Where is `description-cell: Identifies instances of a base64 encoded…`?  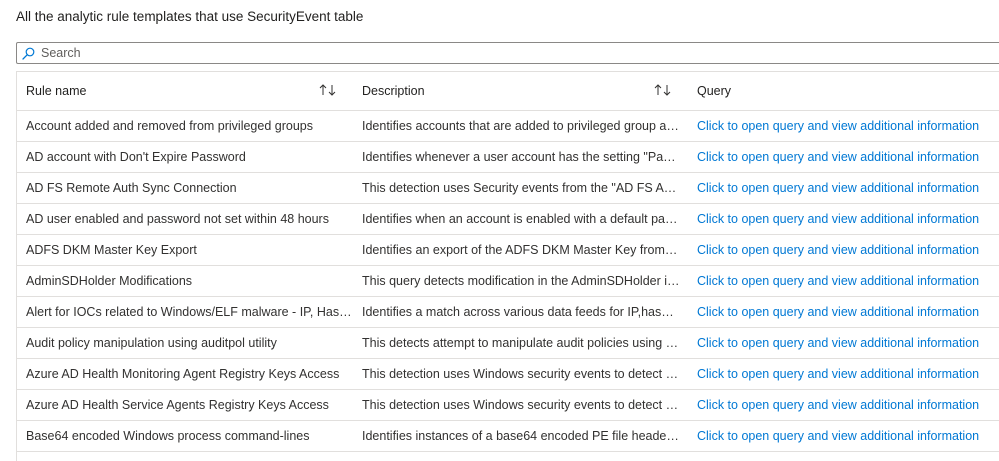 description-cell: Identifies instances of a base64 encoded… is located at coordinates (520, 436).